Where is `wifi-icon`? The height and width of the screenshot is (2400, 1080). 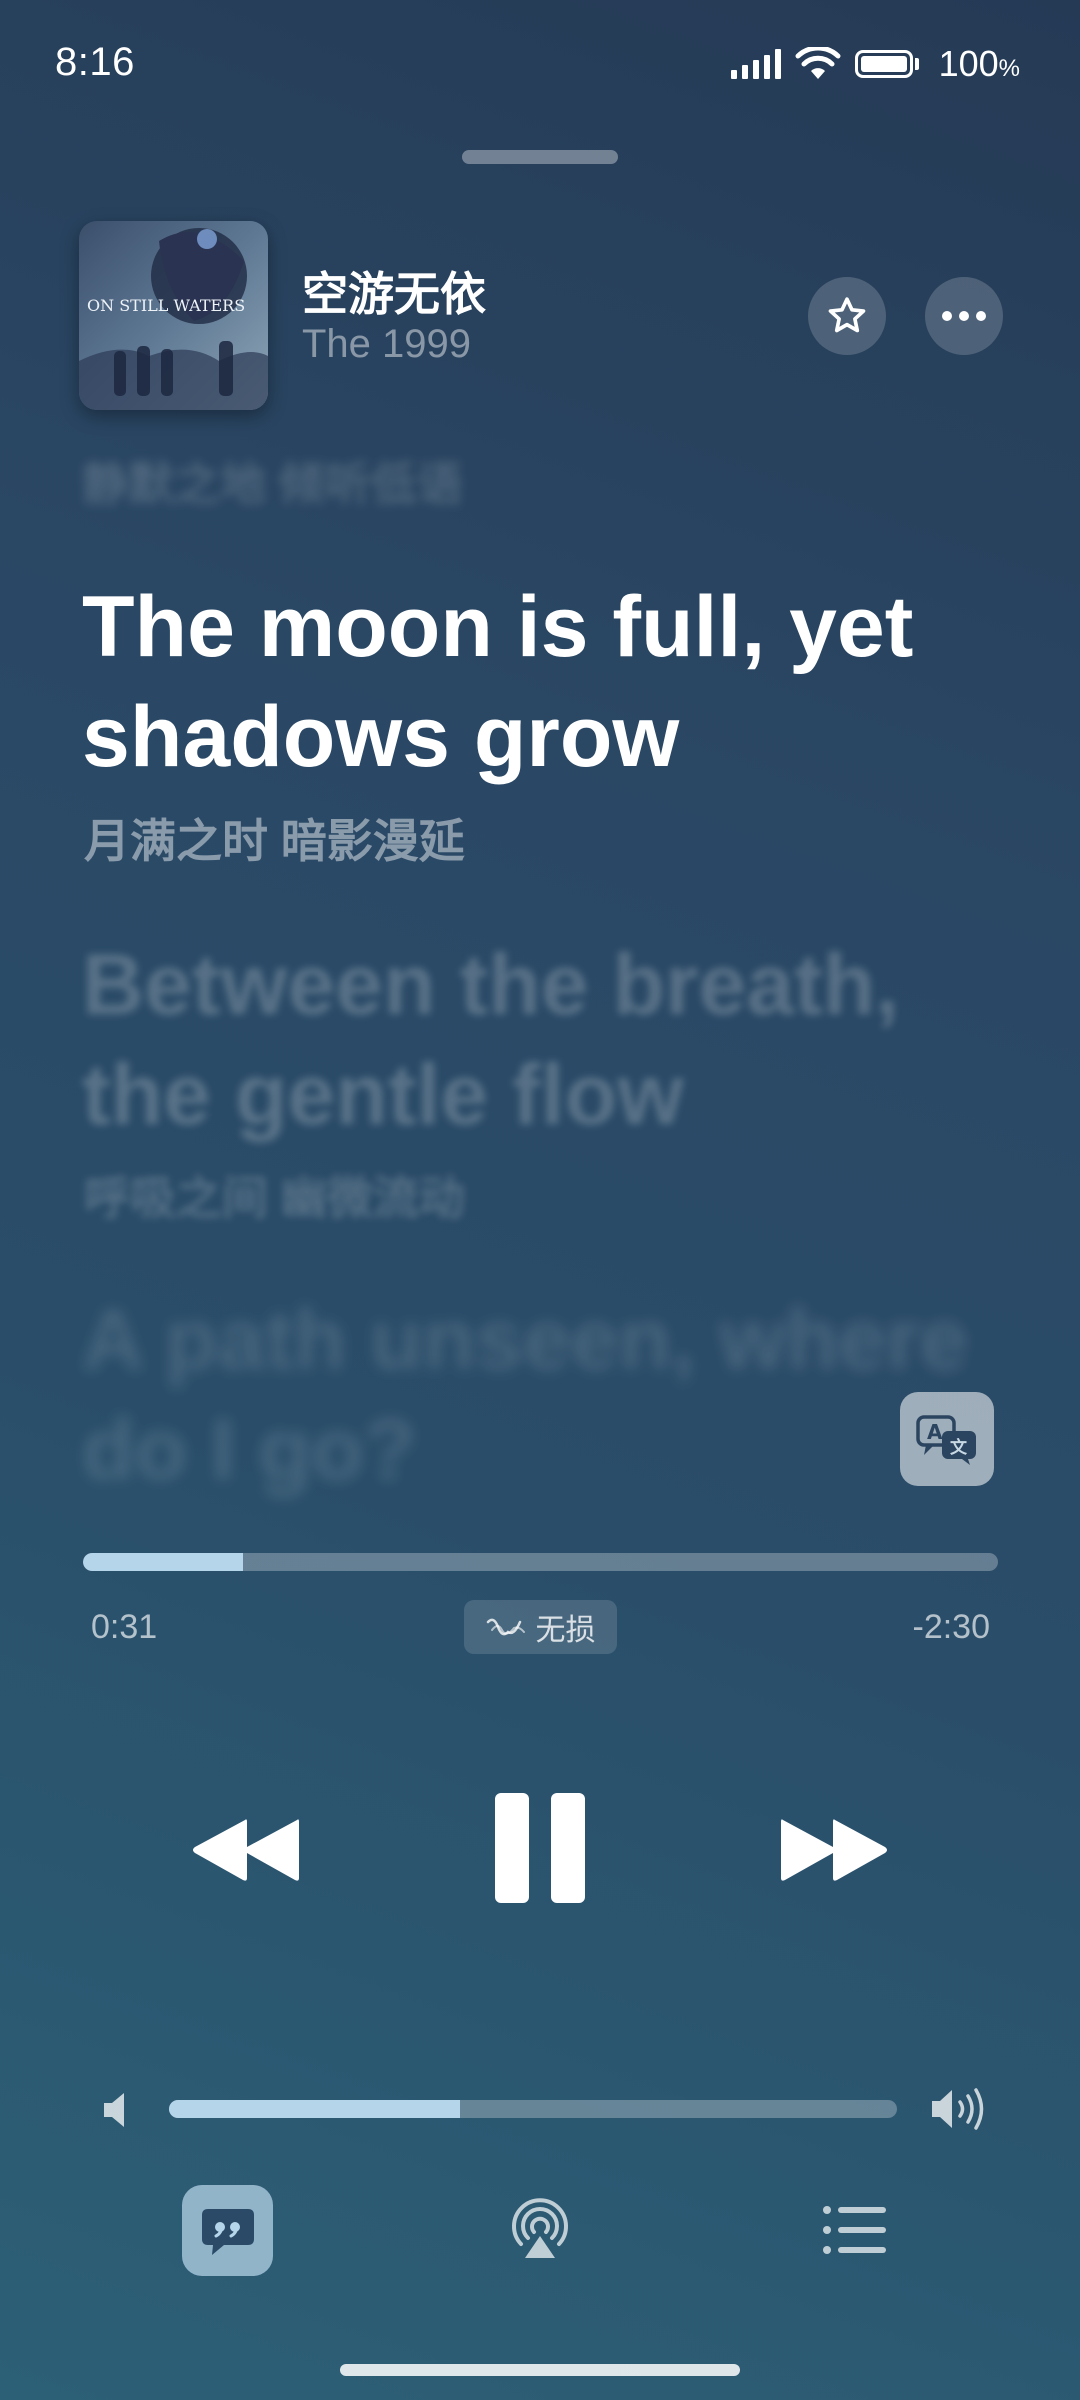
wifi-icon is located at coordinates (818, 63).